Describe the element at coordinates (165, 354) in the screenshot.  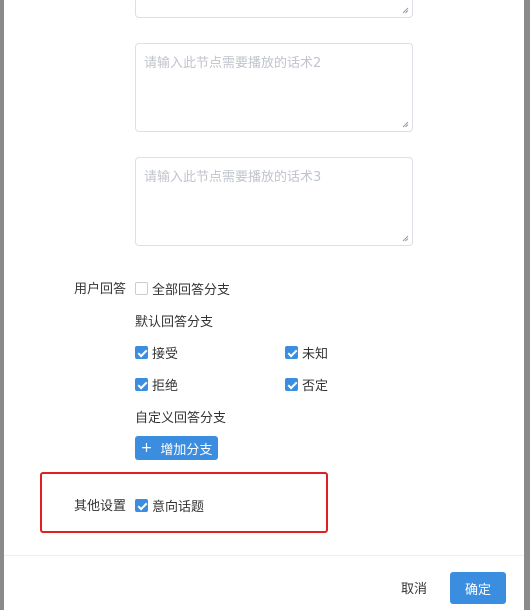
I see `checkbox-label: 接受` at that location.